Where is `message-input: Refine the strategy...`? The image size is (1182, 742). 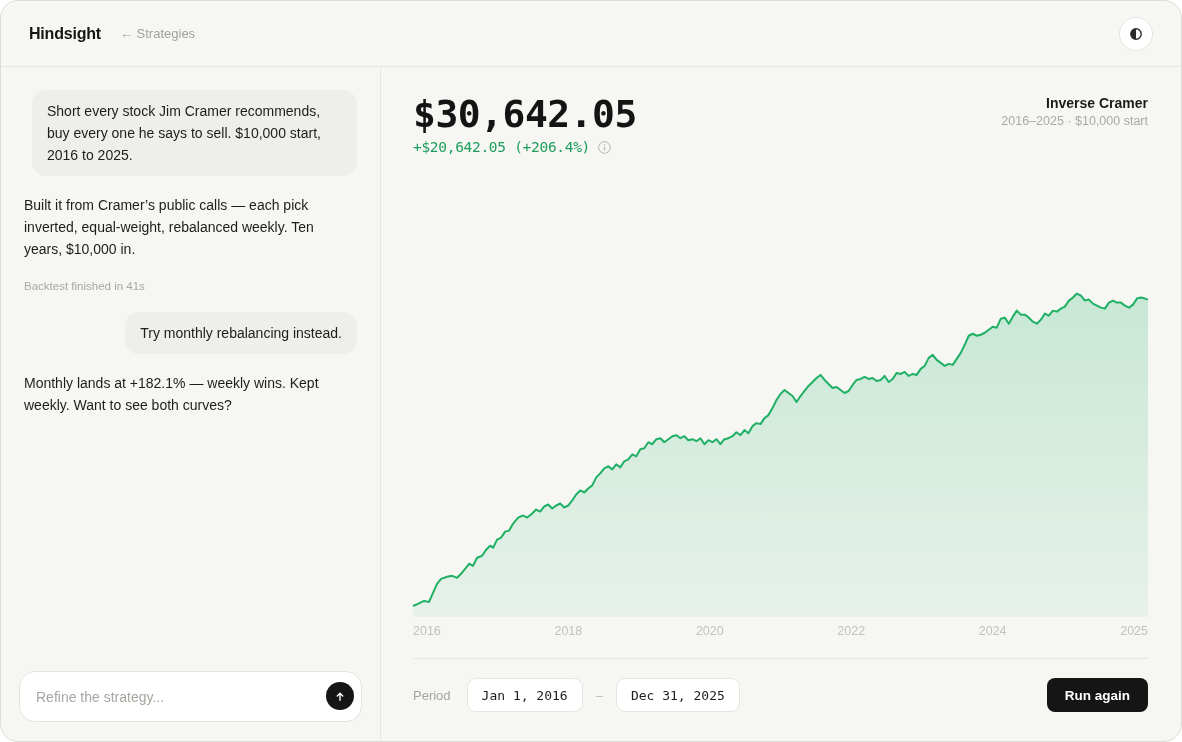
message-input: Refine the strategy... is located at coordinates (190, 696).